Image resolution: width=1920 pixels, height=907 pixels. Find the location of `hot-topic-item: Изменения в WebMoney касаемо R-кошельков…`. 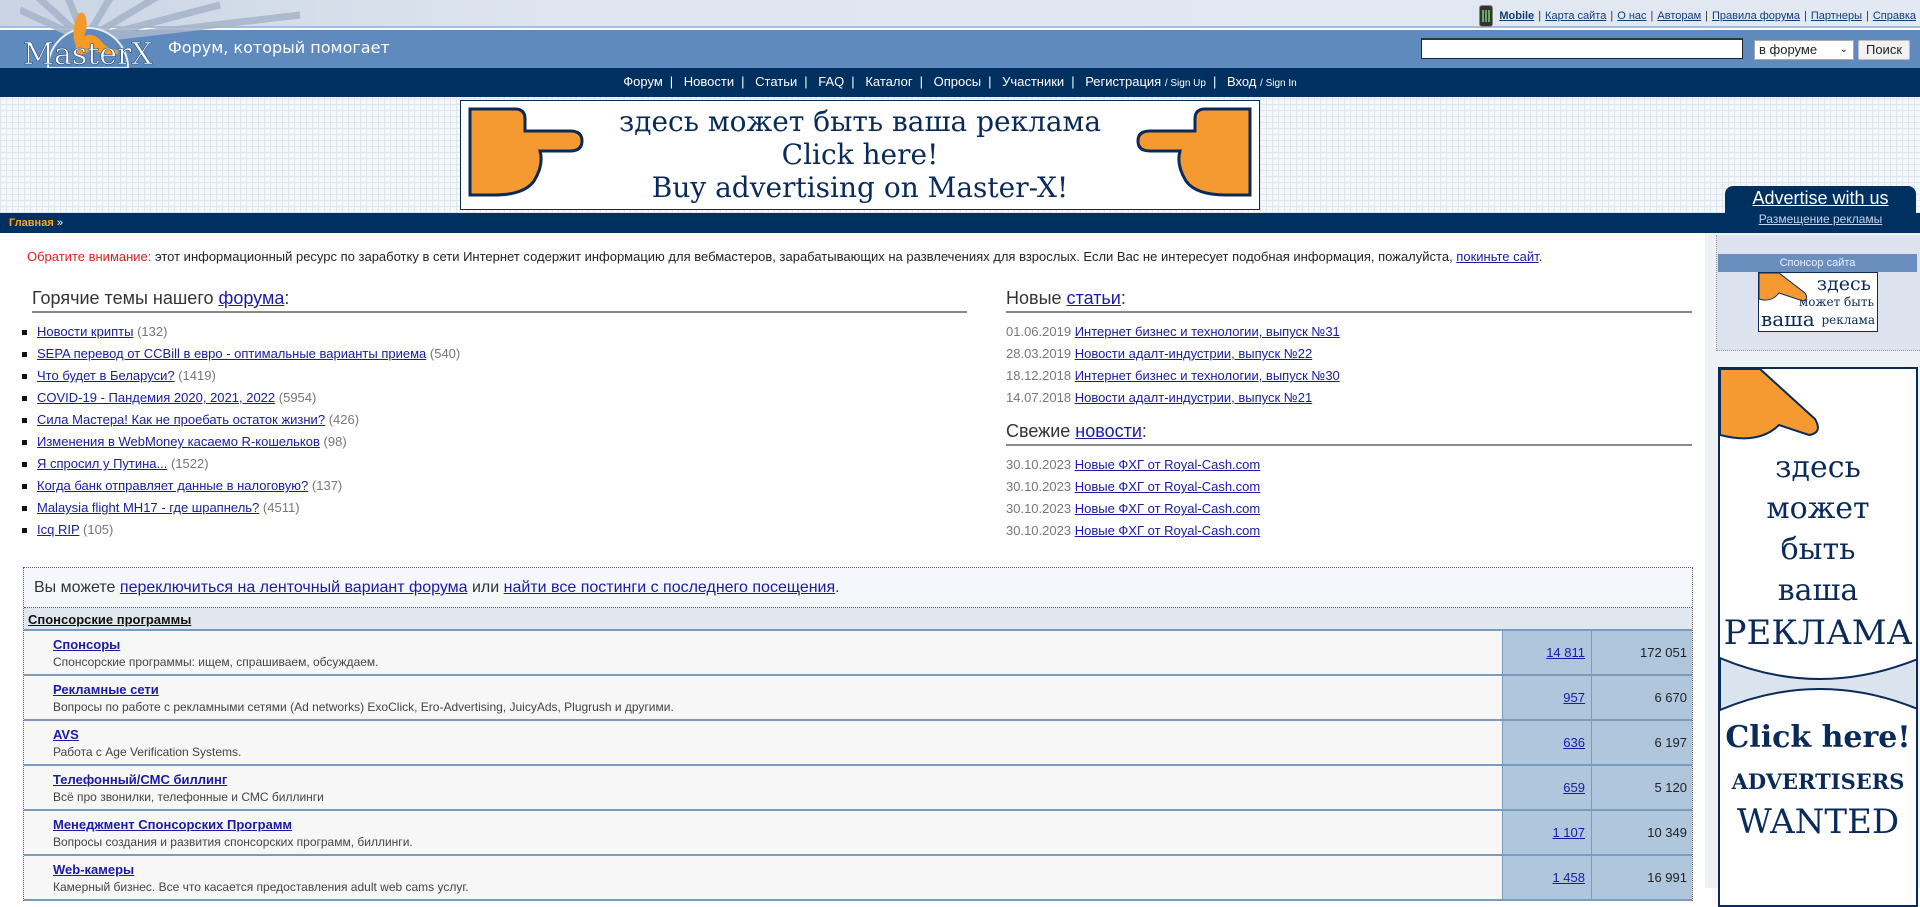

hot-topic-item: Изменения в WebMoney касаемо R-кошельков… is located at coordinates (494, 442).